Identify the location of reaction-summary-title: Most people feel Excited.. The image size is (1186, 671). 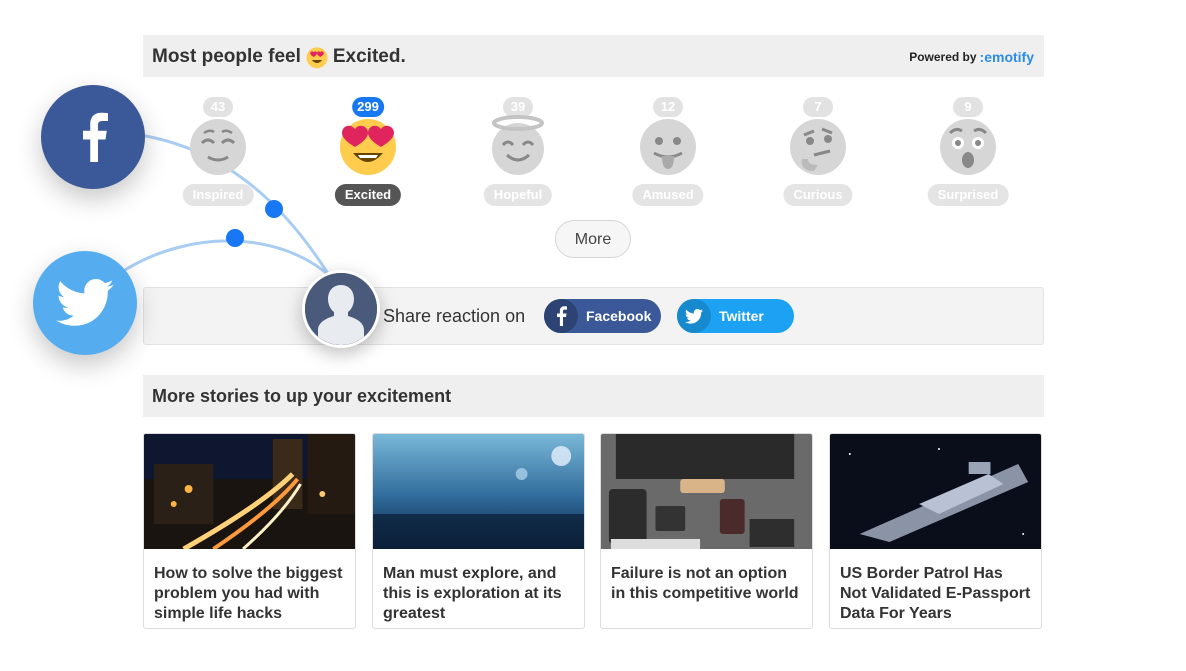
(279, 57).